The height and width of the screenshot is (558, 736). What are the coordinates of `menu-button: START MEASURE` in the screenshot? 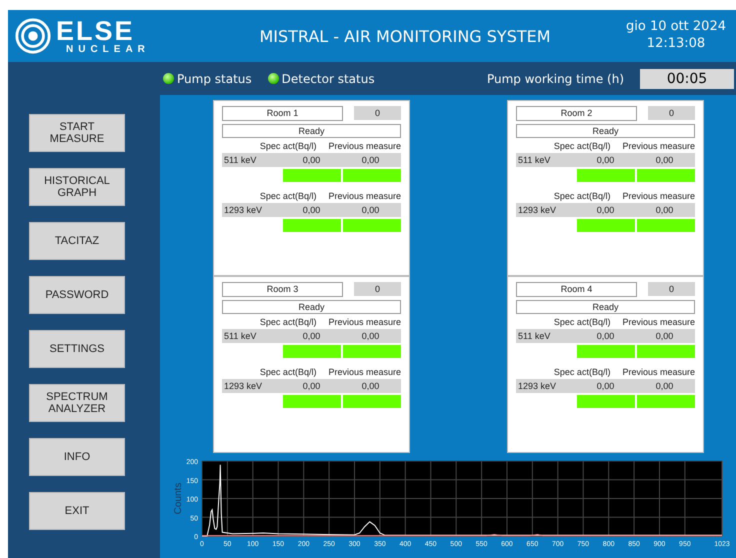 It's located at (77, 133).